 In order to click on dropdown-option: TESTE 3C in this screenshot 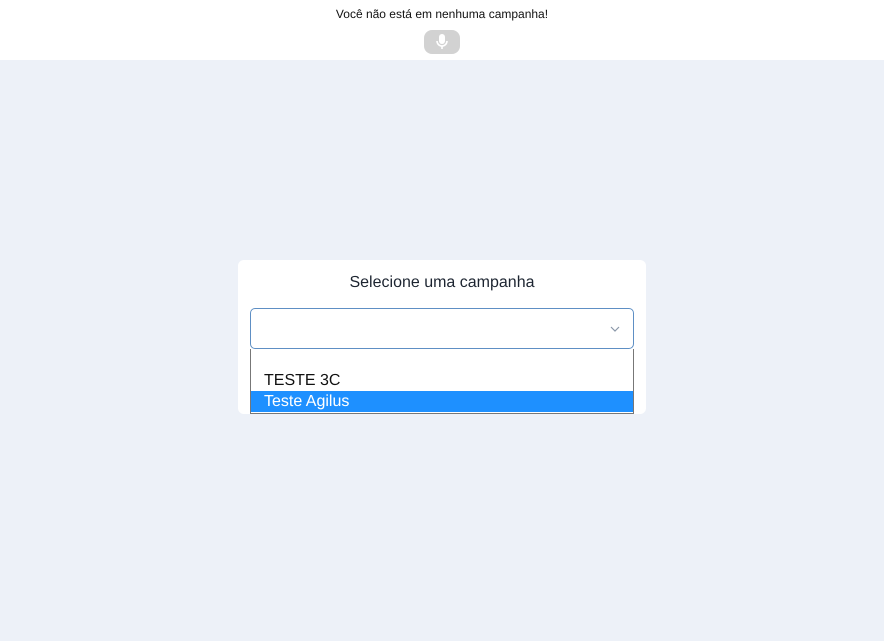, I will do `click(442, 380)`.